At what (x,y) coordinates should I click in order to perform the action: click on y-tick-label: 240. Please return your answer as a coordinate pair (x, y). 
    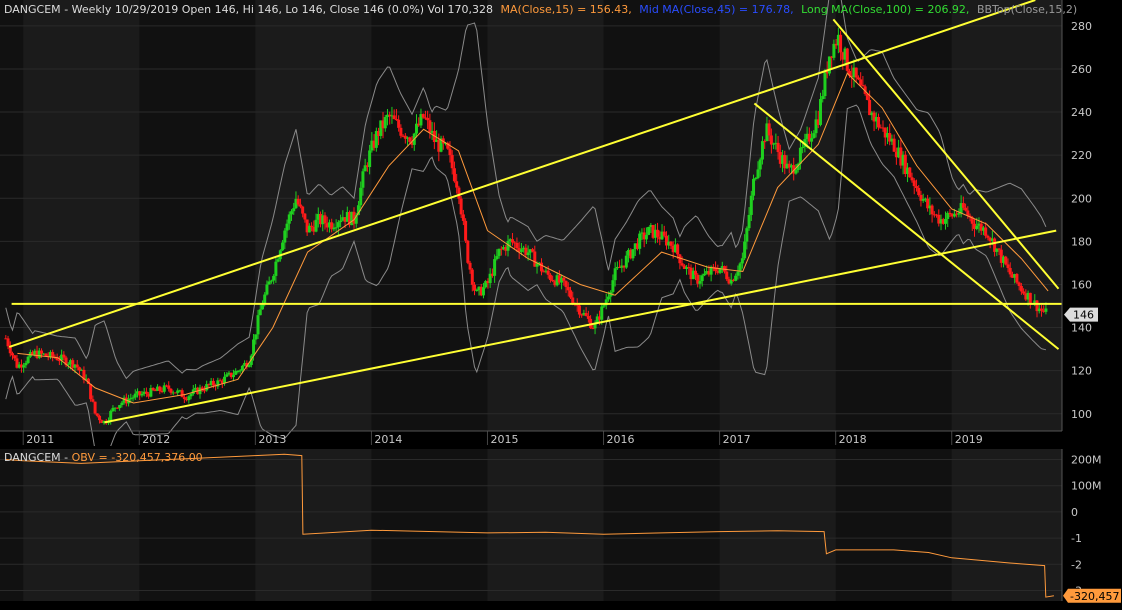
    Looking at the image, I should click on (1081, 112).